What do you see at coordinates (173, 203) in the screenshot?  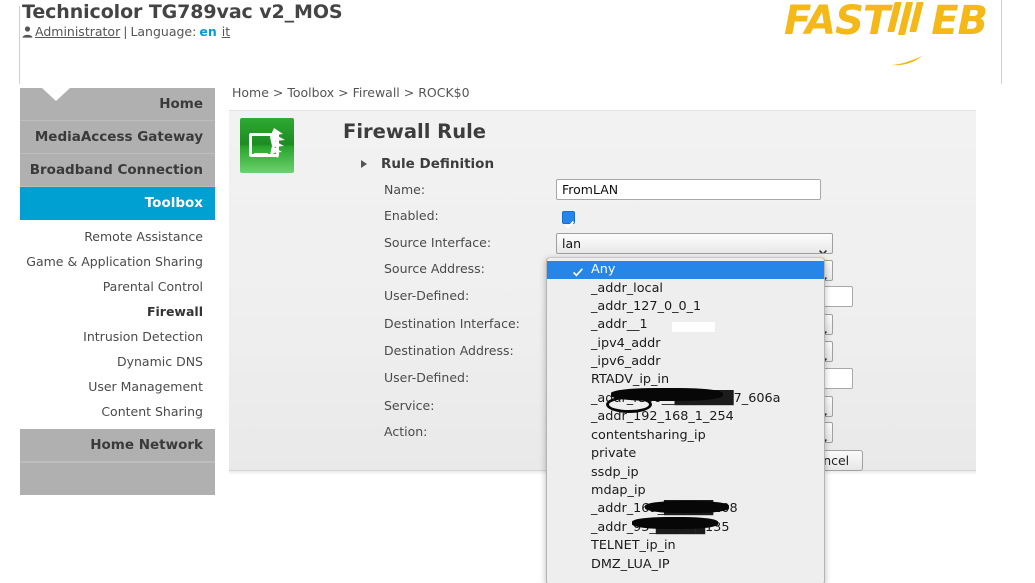 I see `sidebar-item-label: Toolbox` at bounding box center [173, 203].